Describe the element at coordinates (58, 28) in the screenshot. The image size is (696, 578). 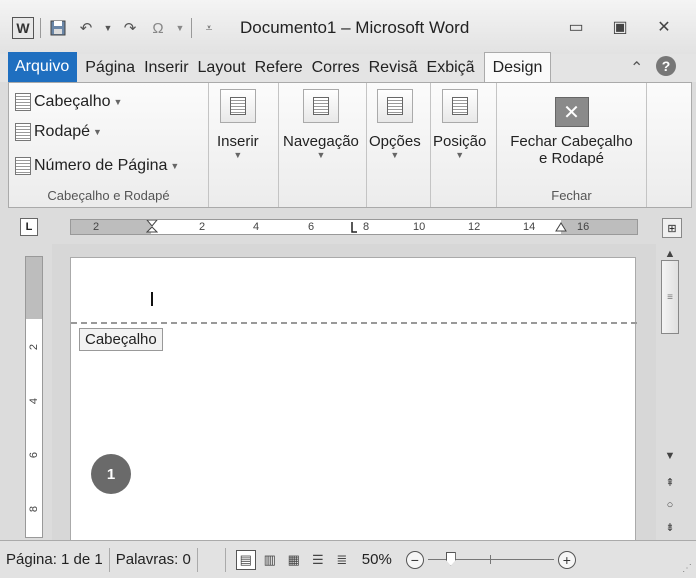
I see `save-icon` at that location.